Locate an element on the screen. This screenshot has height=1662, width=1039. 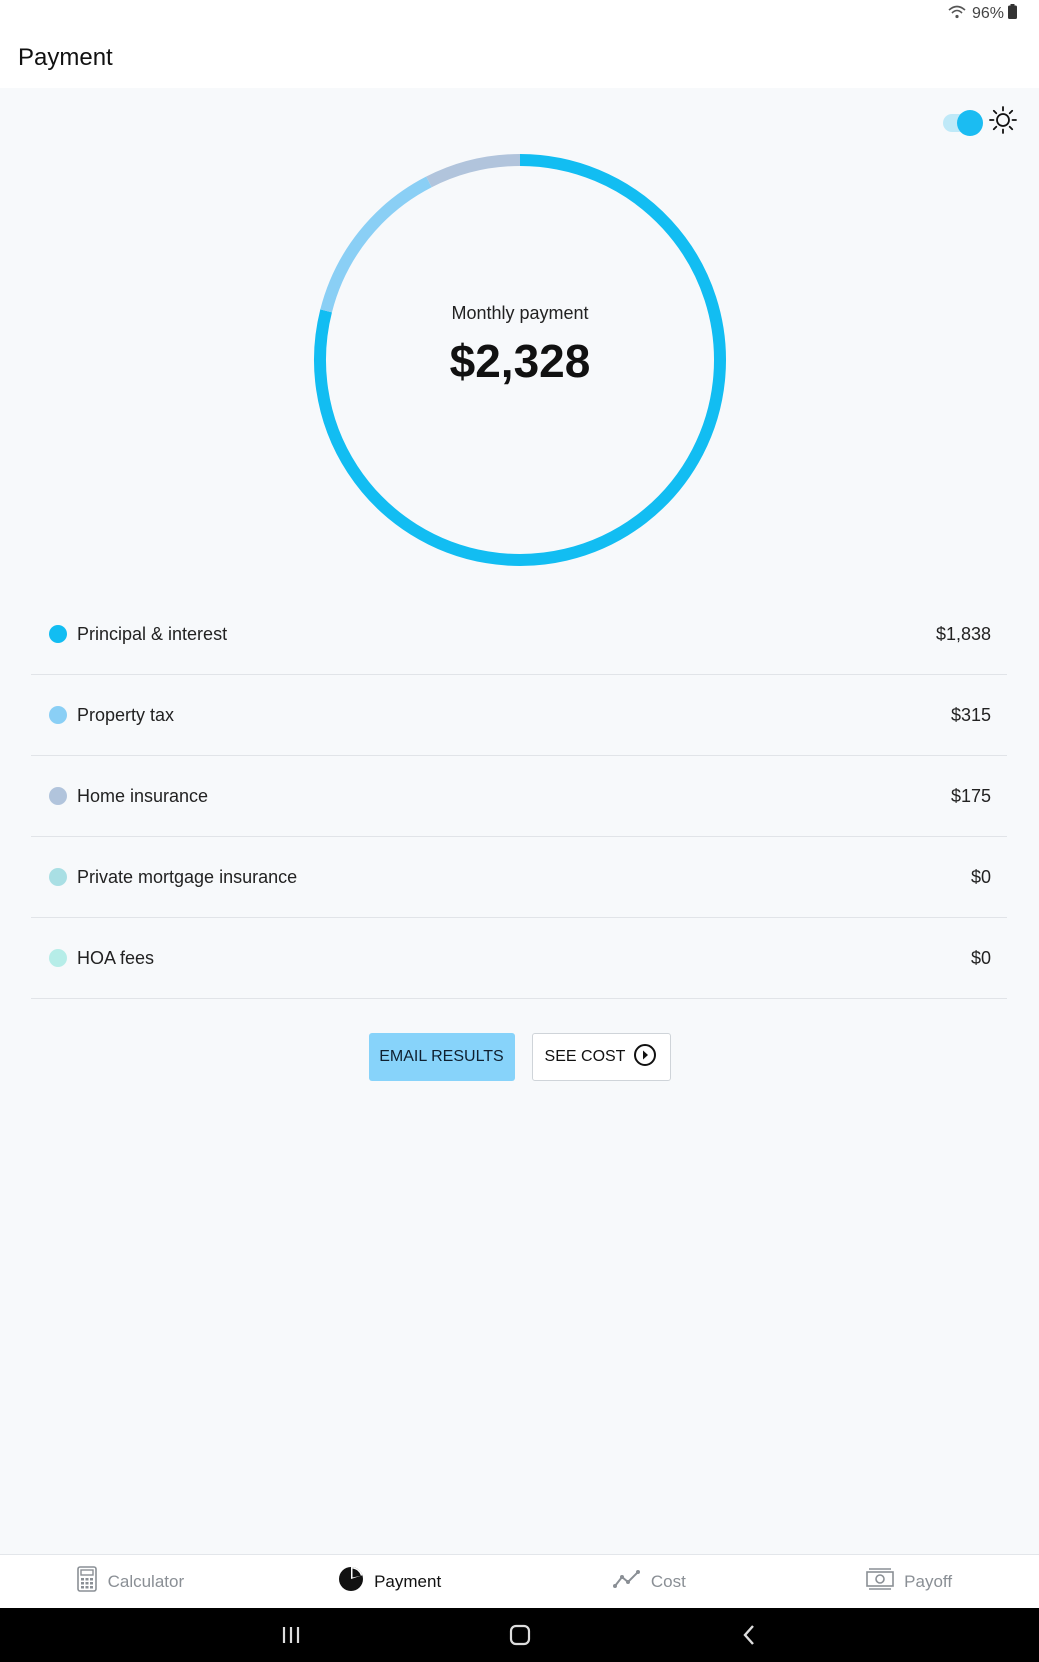
back-icon is located at coordinates (748, 1635).